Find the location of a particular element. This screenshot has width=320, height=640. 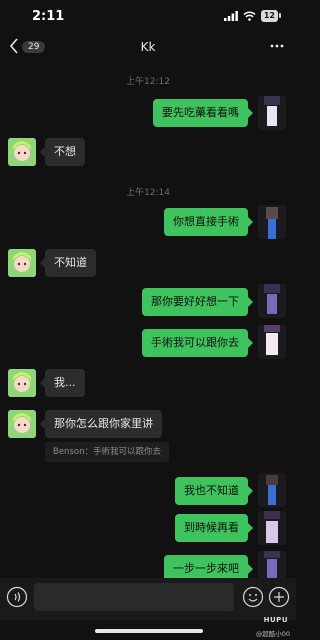

incoming-message: 那你怎么跟你家里讲 is located at coordinates (101, 424).